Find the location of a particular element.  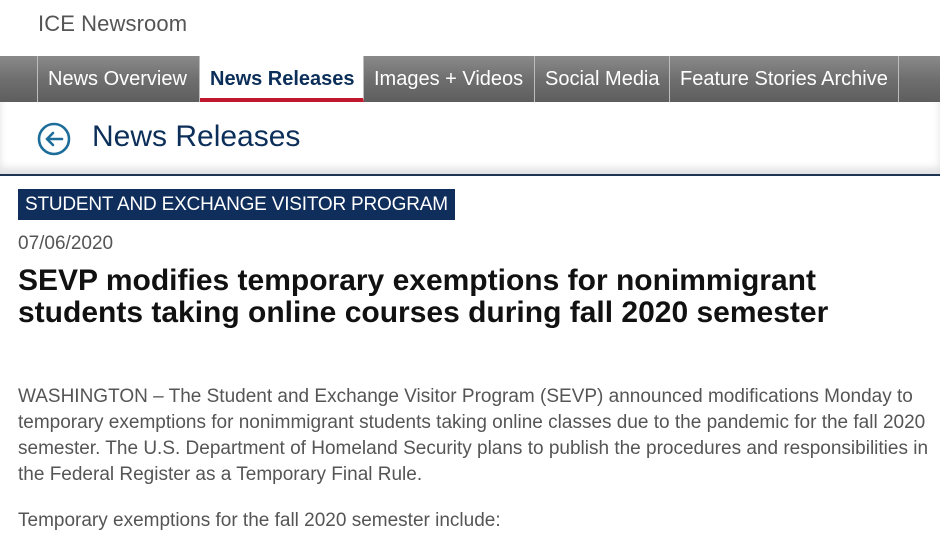

nav-spacer is located at coordinates (19, 79).